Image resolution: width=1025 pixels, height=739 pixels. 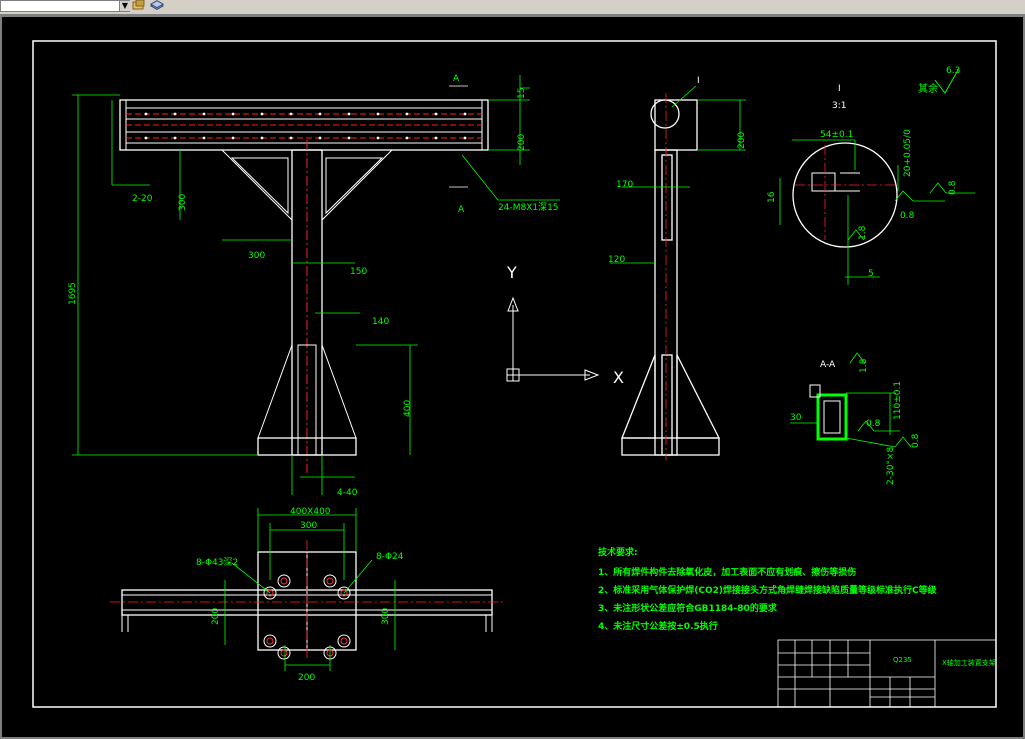 I want to click on detail-i-view, so click(x=845, y=195).